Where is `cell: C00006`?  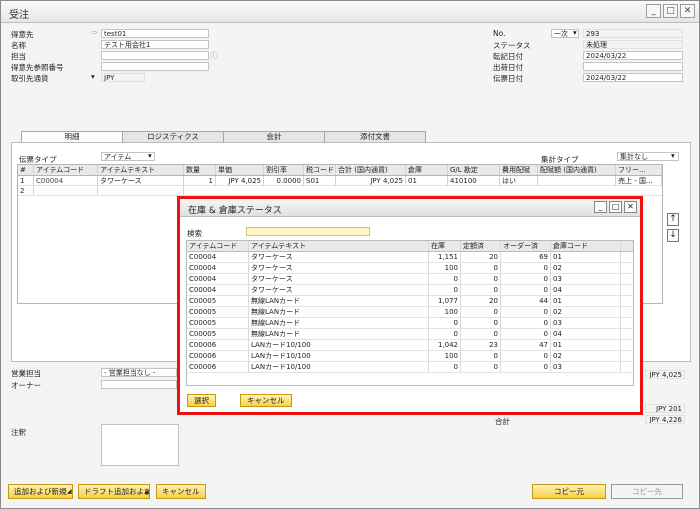 cell: C00006 is located at coordinates (218, 367).